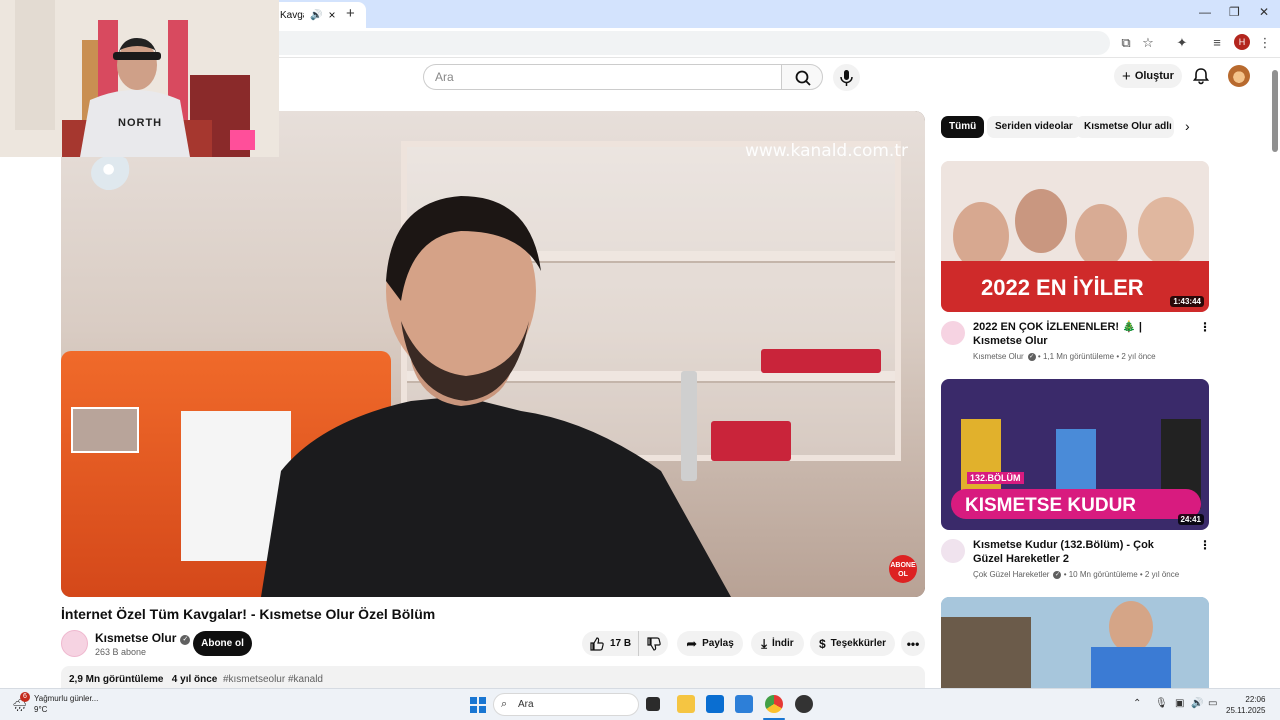  What do you see at coordinates (139, 78) in the screenshot?
I see `webcam-scene` at bounding box center [139, 78].